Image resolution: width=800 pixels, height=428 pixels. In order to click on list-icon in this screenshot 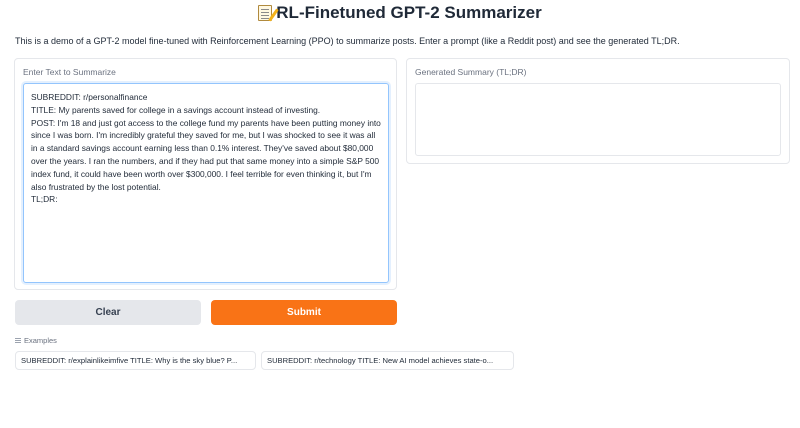, I will do `click(18, 340)`.